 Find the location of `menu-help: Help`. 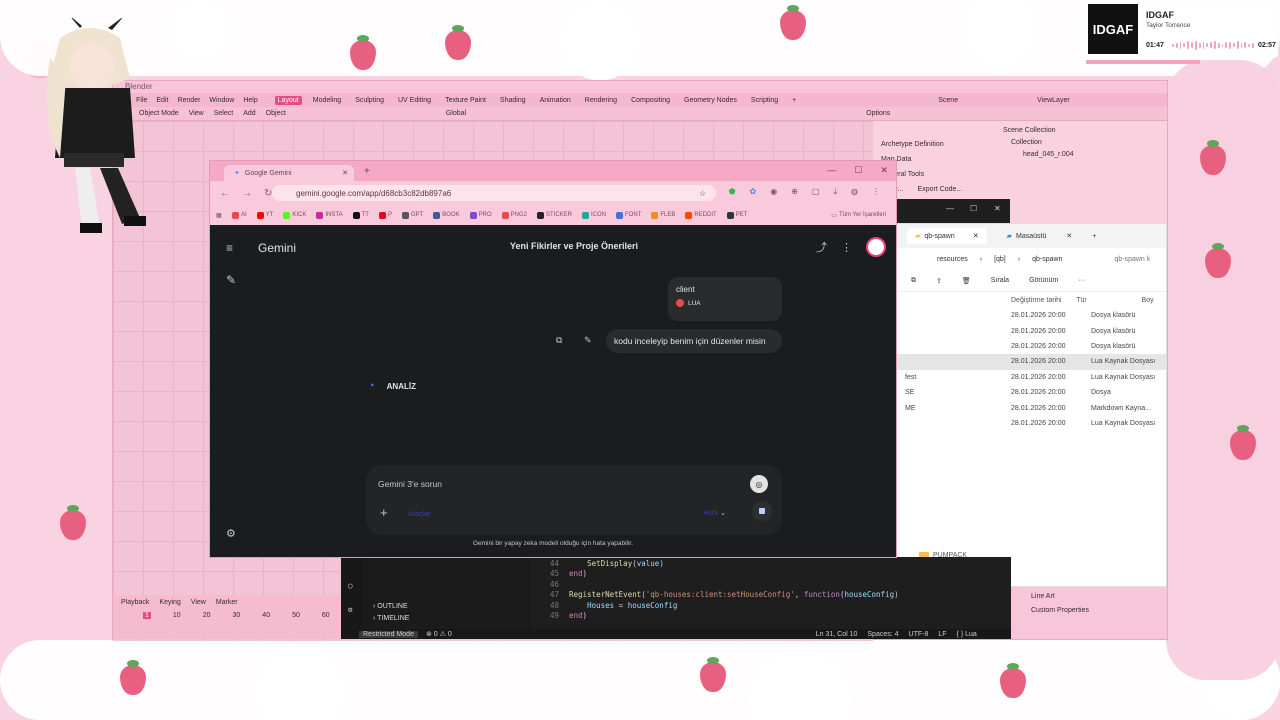

menu-help: Help is located at coordinates (250, 100).